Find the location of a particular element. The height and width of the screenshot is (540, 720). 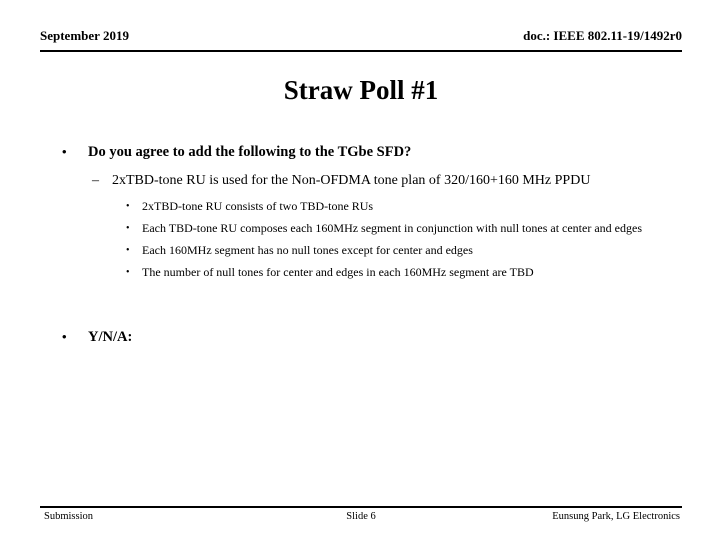

header-date: September 2019 is located at coordinates (84, 35).